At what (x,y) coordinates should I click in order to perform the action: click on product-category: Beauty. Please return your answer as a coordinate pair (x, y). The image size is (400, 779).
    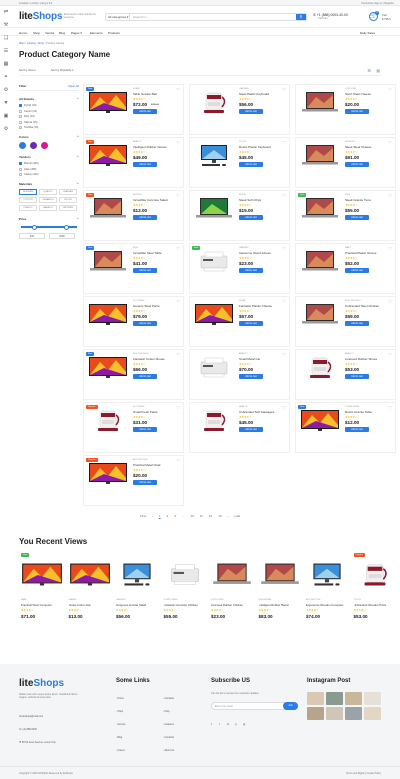
    Looking at the image, I should click on (137, 142).